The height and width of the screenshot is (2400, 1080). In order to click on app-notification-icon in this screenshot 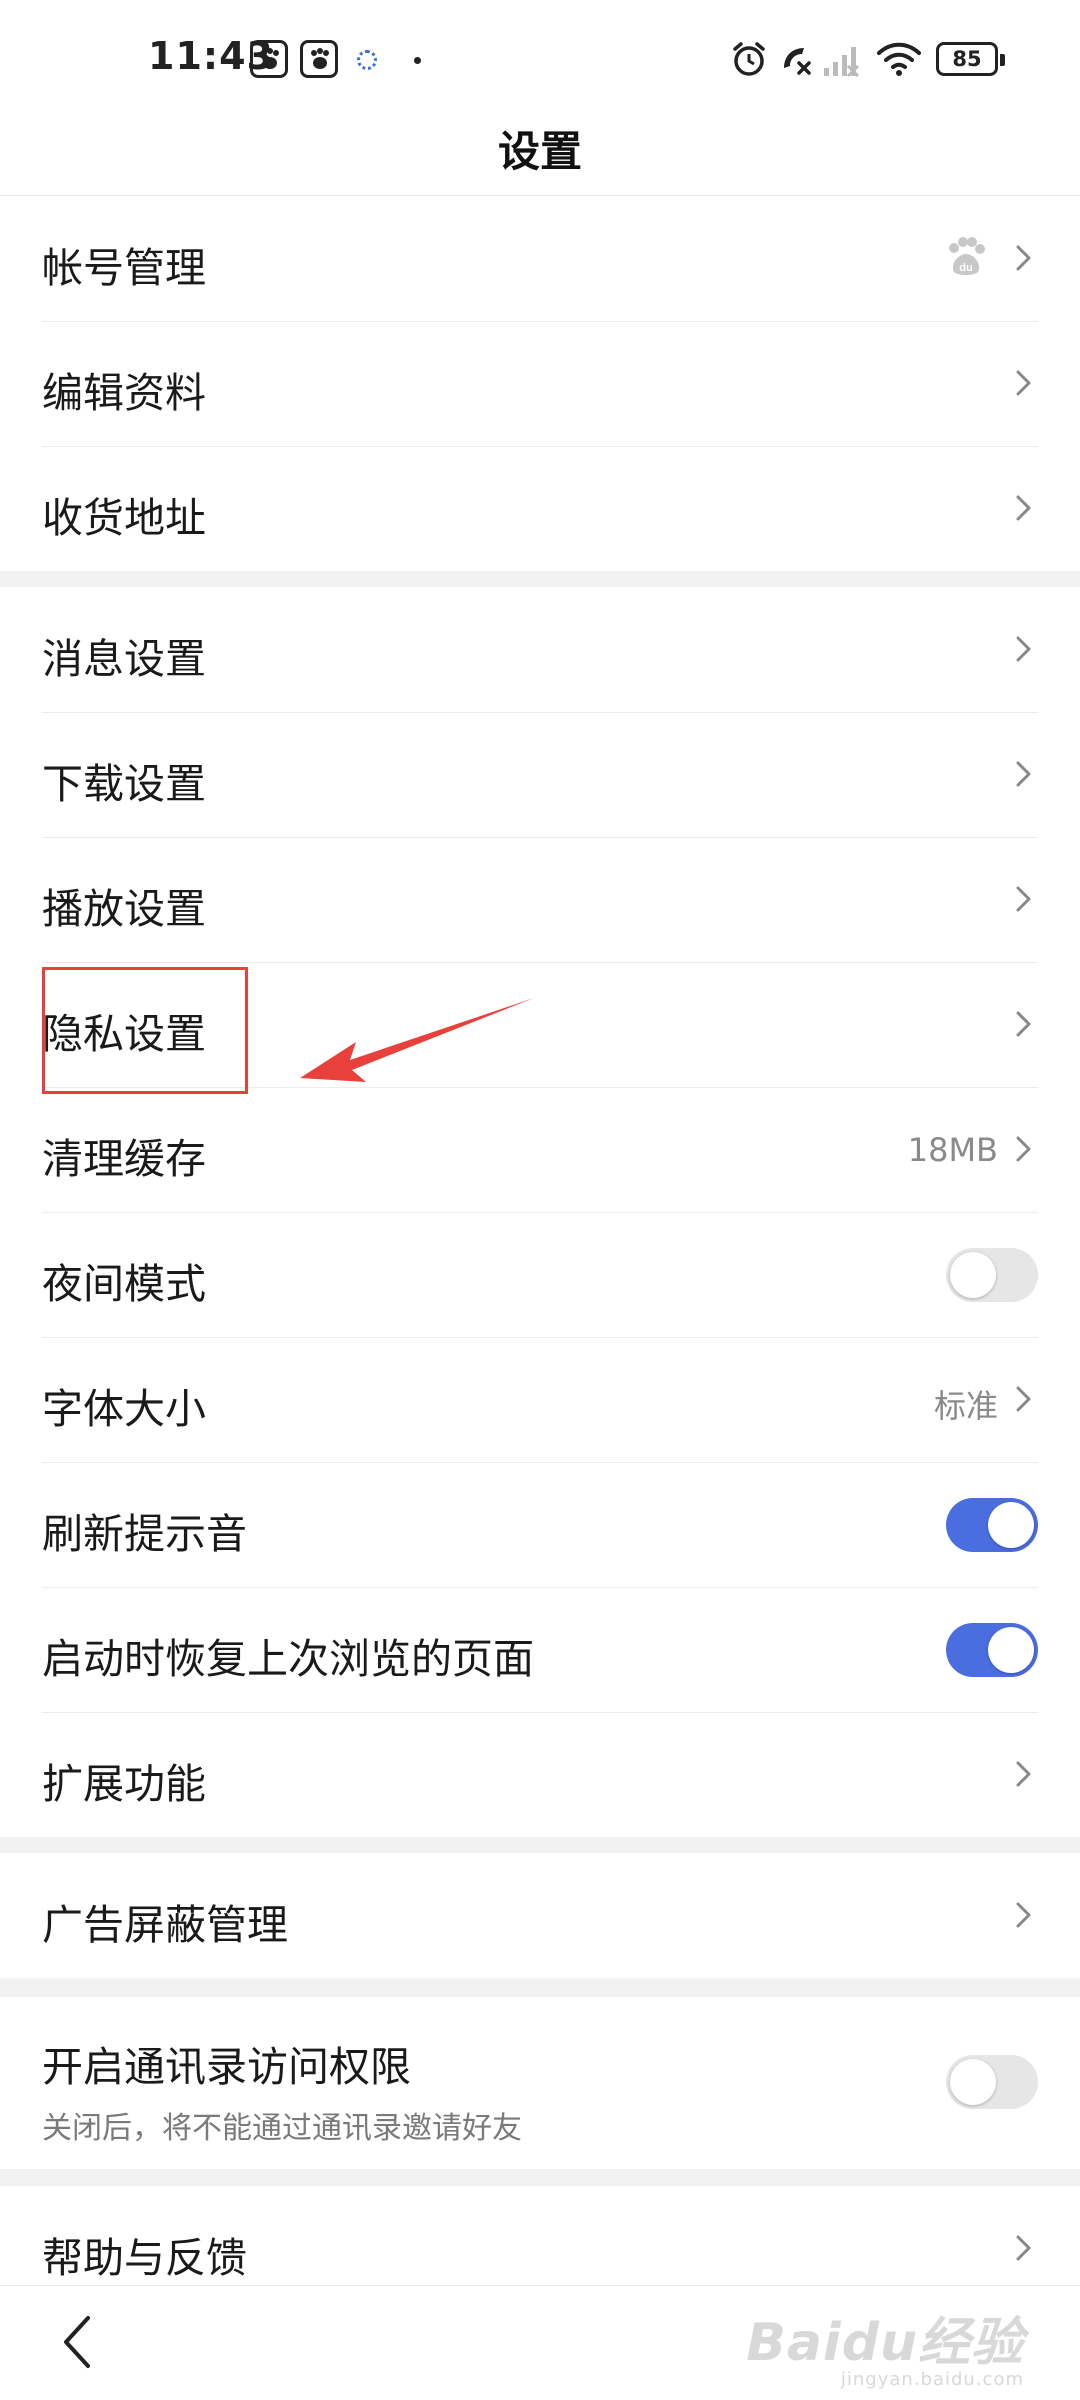, I will do `click(367, 60)`.